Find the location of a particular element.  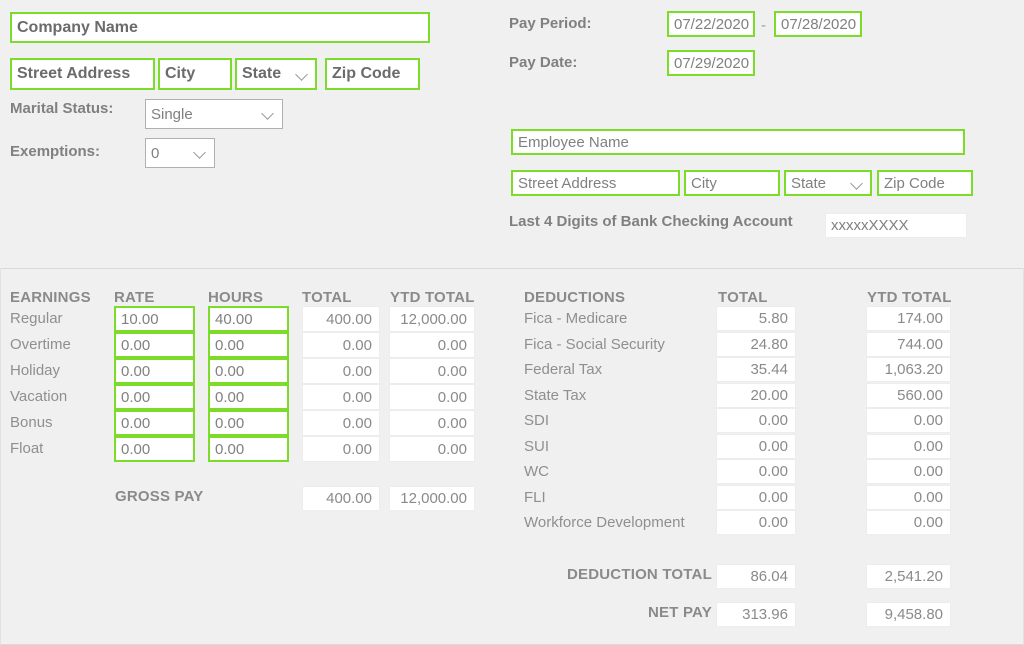

deductions-row-label: Workforce Development is located at coordinates (604, 522).